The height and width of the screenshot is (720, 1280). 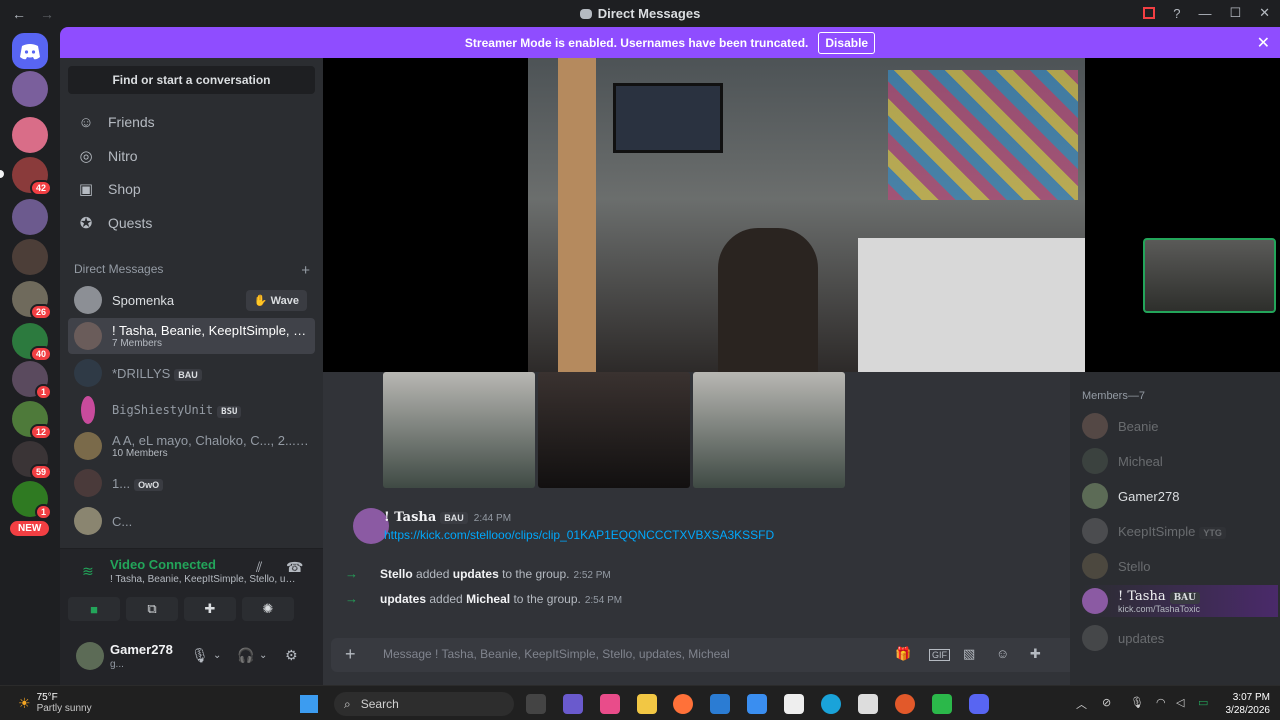 I want to click on add-attachment-icon: +, so click(x=350, y=654).